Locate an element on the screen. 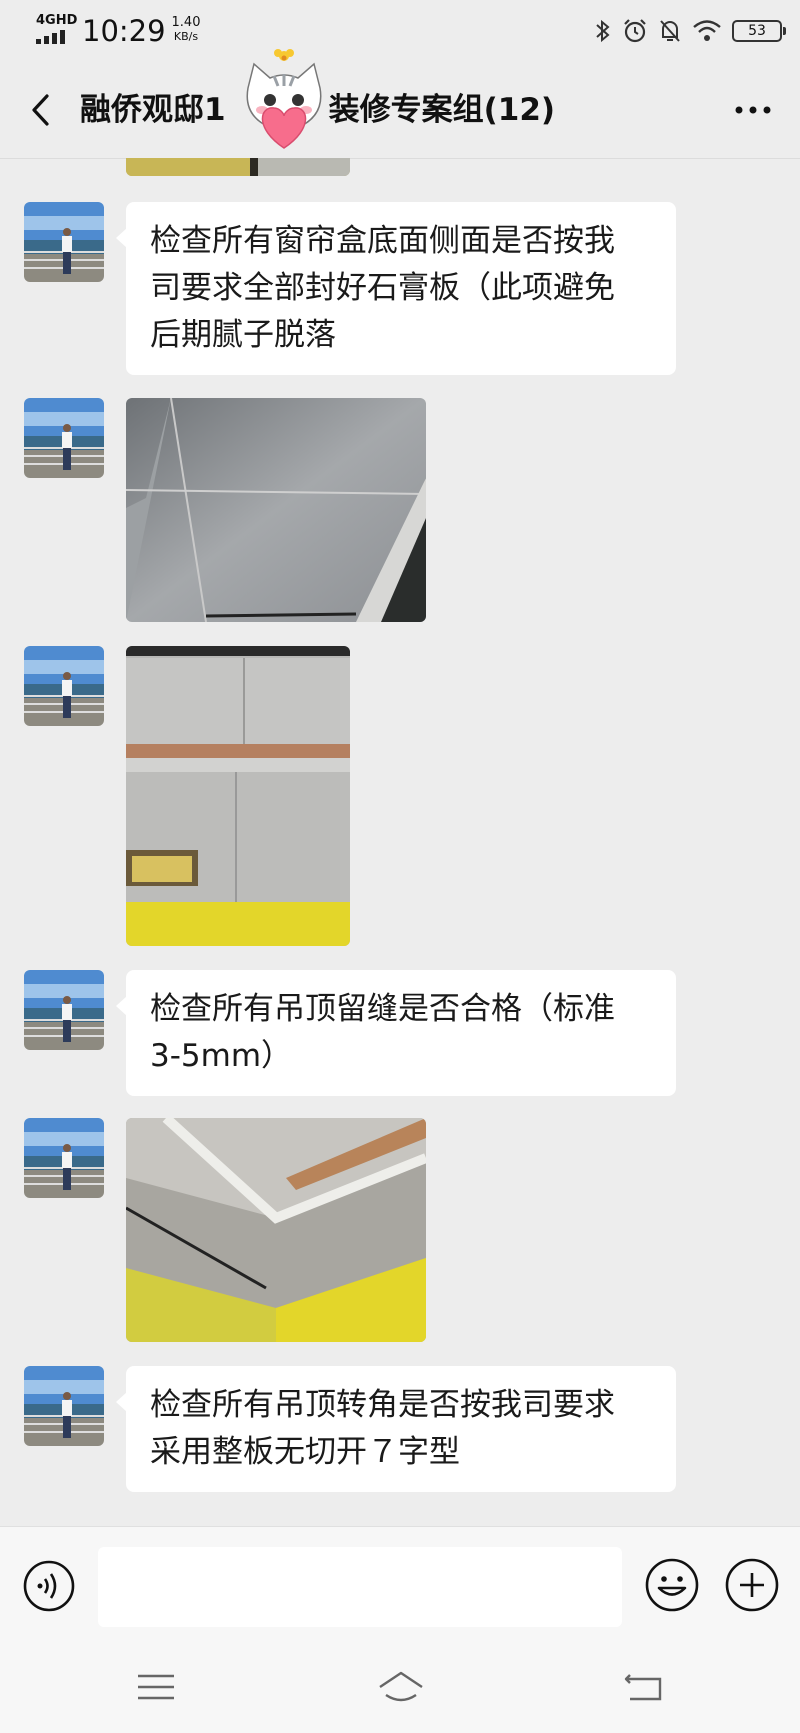  more-dots-icon is located at coordinates (753, 110).